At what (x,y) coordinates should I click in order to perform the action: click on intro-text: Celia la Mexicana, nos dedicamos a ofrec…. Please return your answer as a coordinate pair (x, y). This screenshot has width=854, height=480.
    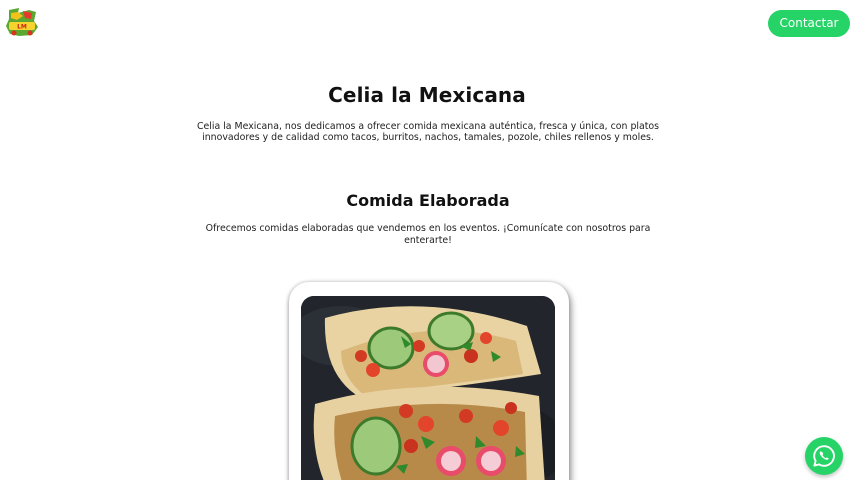
    Looking at the image, I should click on (428, 132).